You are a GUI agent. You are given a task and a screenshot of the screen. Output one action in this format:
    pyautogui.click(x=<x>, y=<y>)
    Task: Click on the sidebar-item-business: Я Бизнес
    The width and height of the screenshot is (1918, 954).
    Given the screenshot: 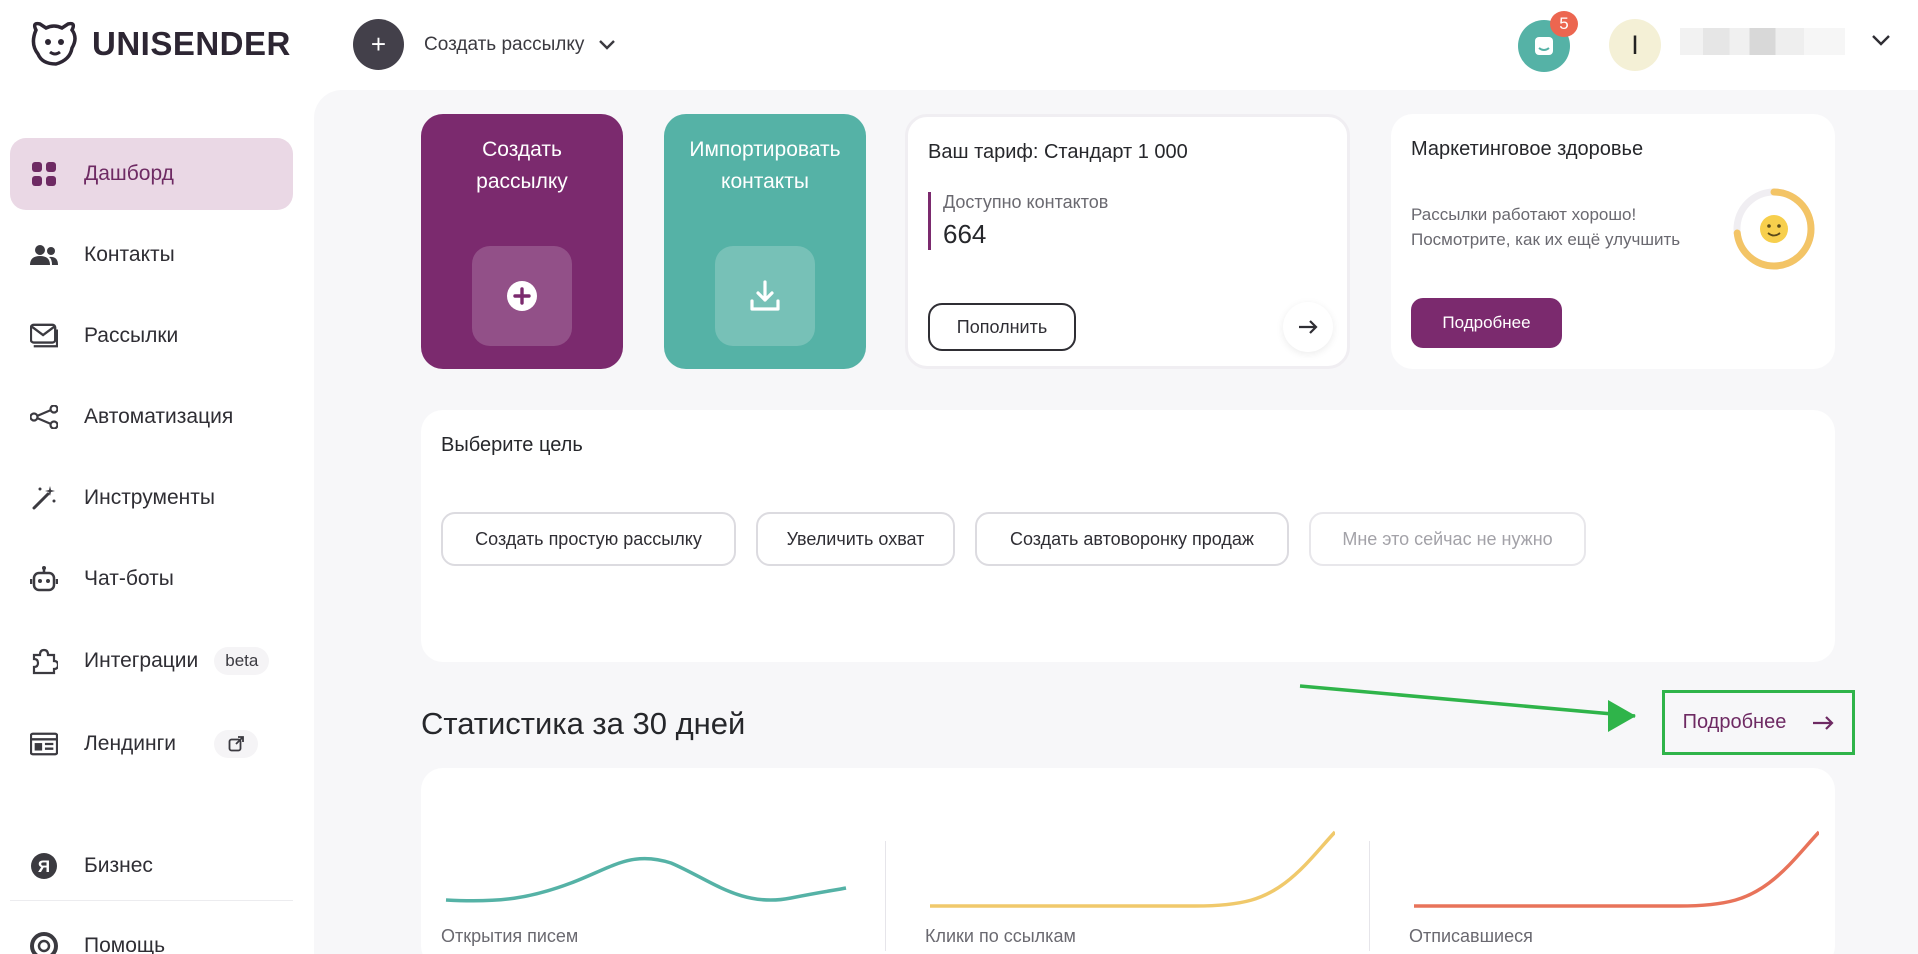 What is the action you would take?
    pyautogui.click(x=151, y=866)
    